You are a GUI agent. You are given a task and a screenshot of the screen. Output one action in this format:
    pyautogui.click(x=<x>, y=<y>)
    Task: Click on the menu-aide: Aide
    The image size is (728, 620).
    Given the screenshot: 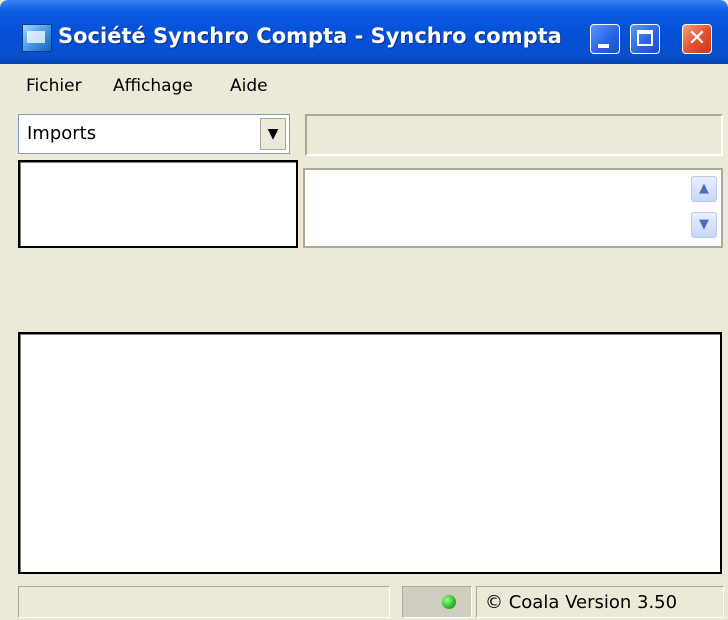 What is the action you would take?
    pyautogui.click(x=249, y=86)
    